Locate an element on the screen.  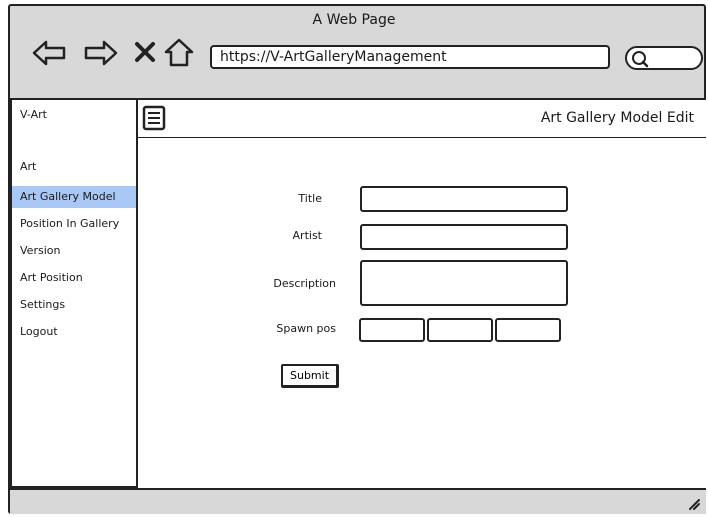
artist-field is located at coordinates (464, 237).